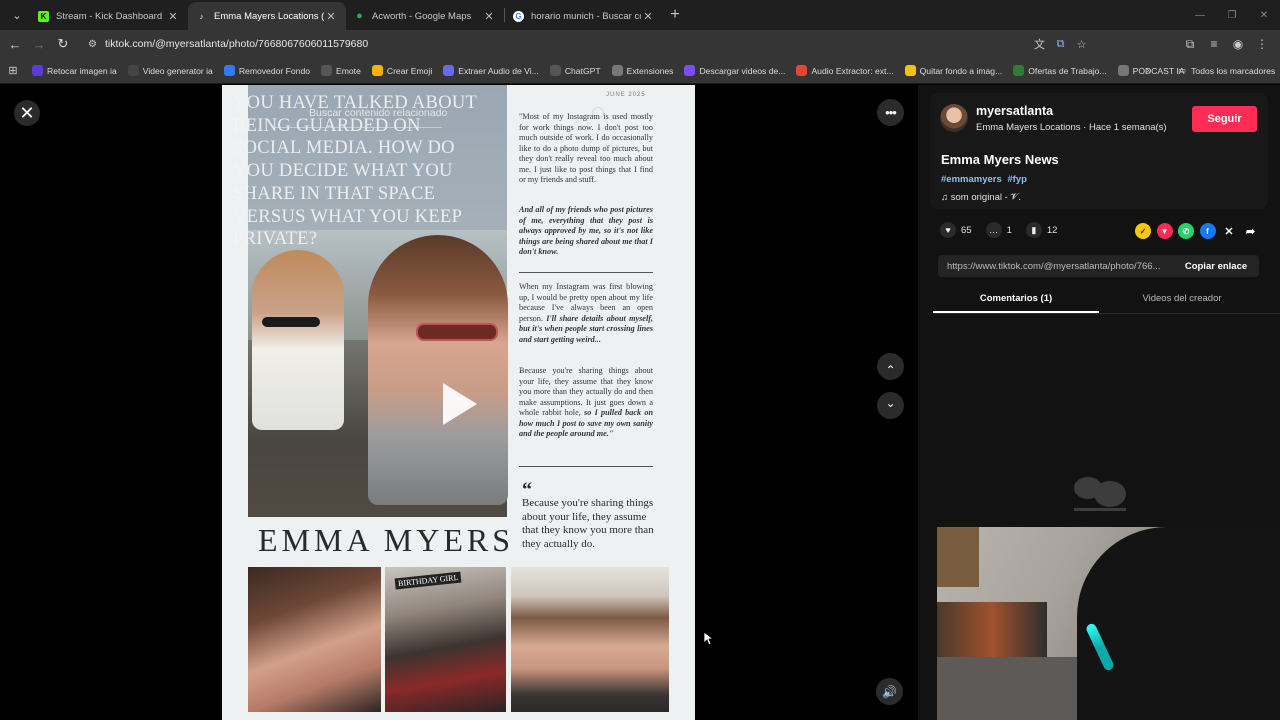  I want to click on like-button: ♥ 65, so click(956, 230).